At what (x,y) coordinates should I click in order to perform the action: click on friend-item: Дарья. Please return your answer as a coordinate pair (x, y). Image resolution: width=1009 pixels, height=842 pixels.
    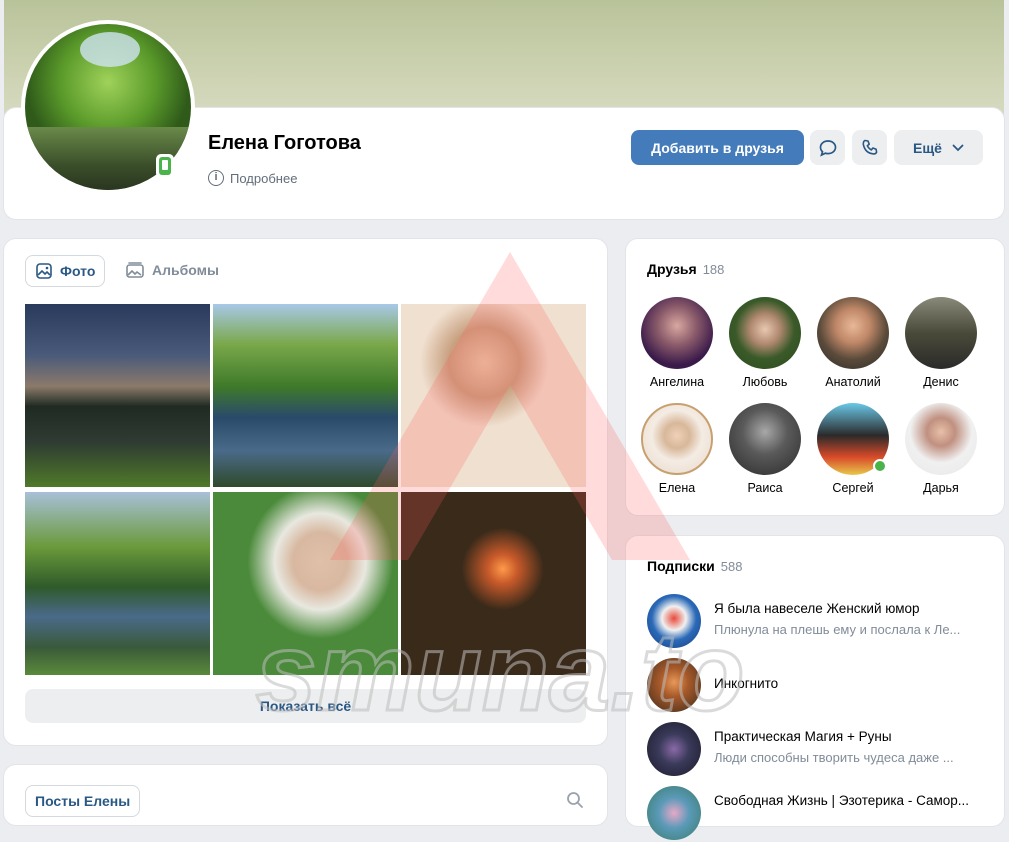
    Looking at the image, I should click on (941, 449).